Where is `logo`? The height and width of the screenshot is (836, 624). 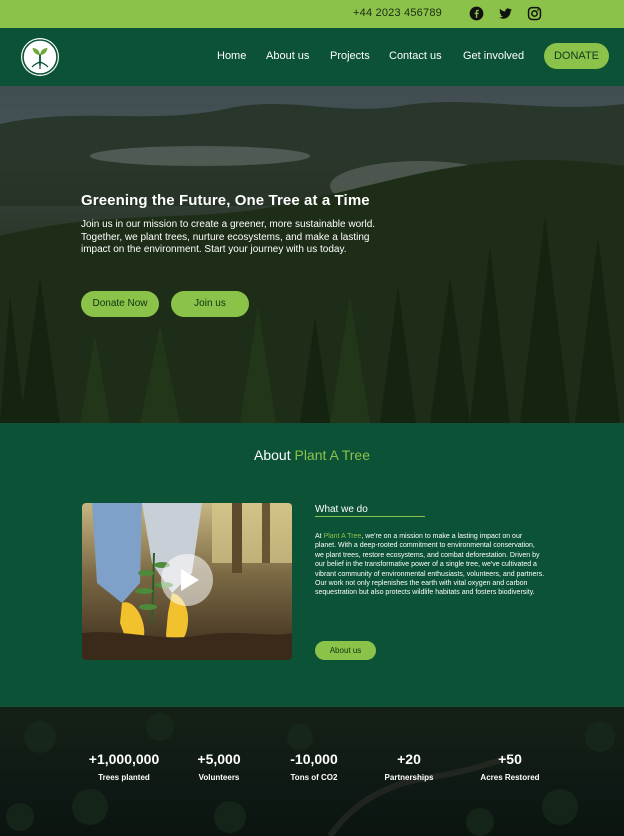
logo is located at coordinates (40, 57).